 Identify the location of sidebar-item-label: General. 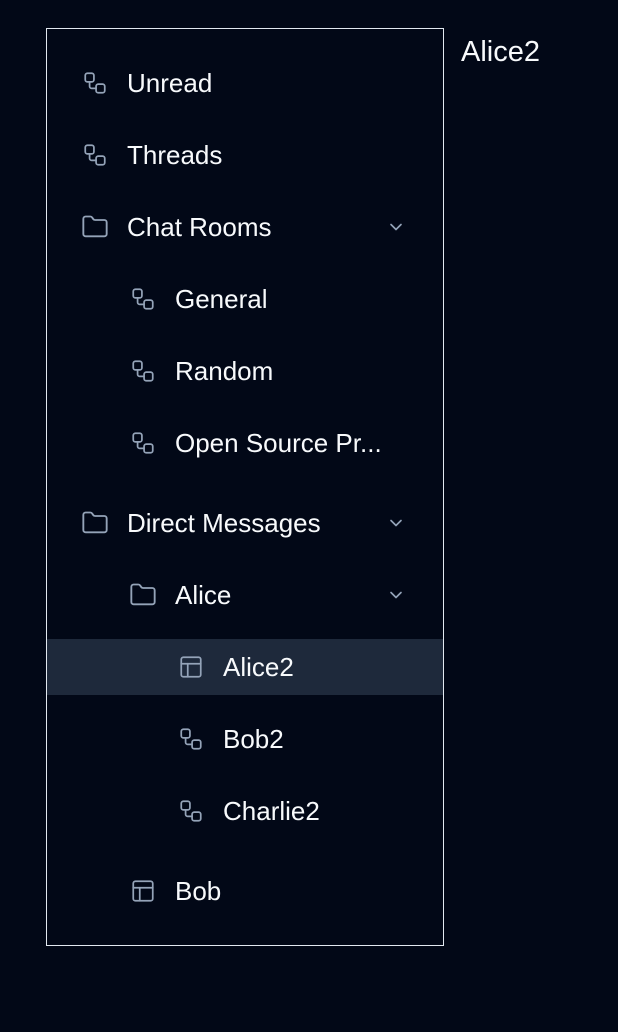
(221, 299).